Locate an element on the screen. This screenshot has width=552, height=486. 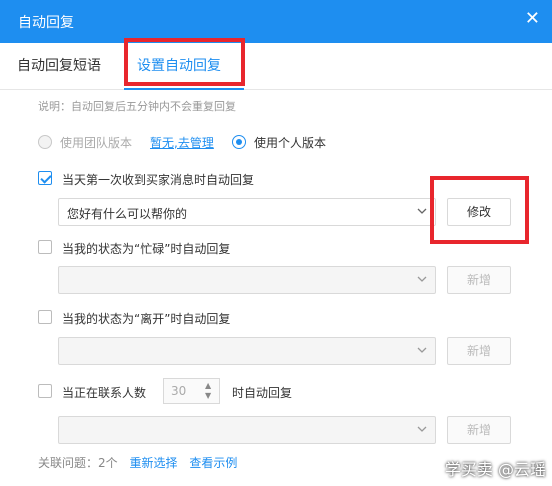
close-icon: ✕ is located at coordinates (532, 19).